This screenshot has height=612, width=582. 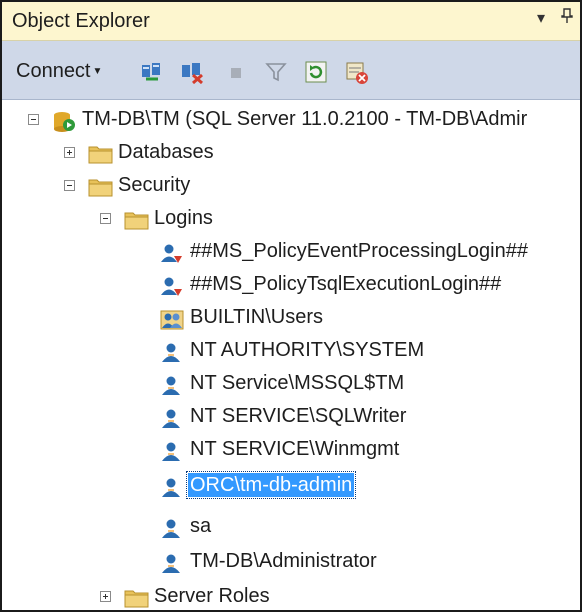 I want to click on login-item: NT SERVICE\Winmgmt, so click(x=291, y=450).